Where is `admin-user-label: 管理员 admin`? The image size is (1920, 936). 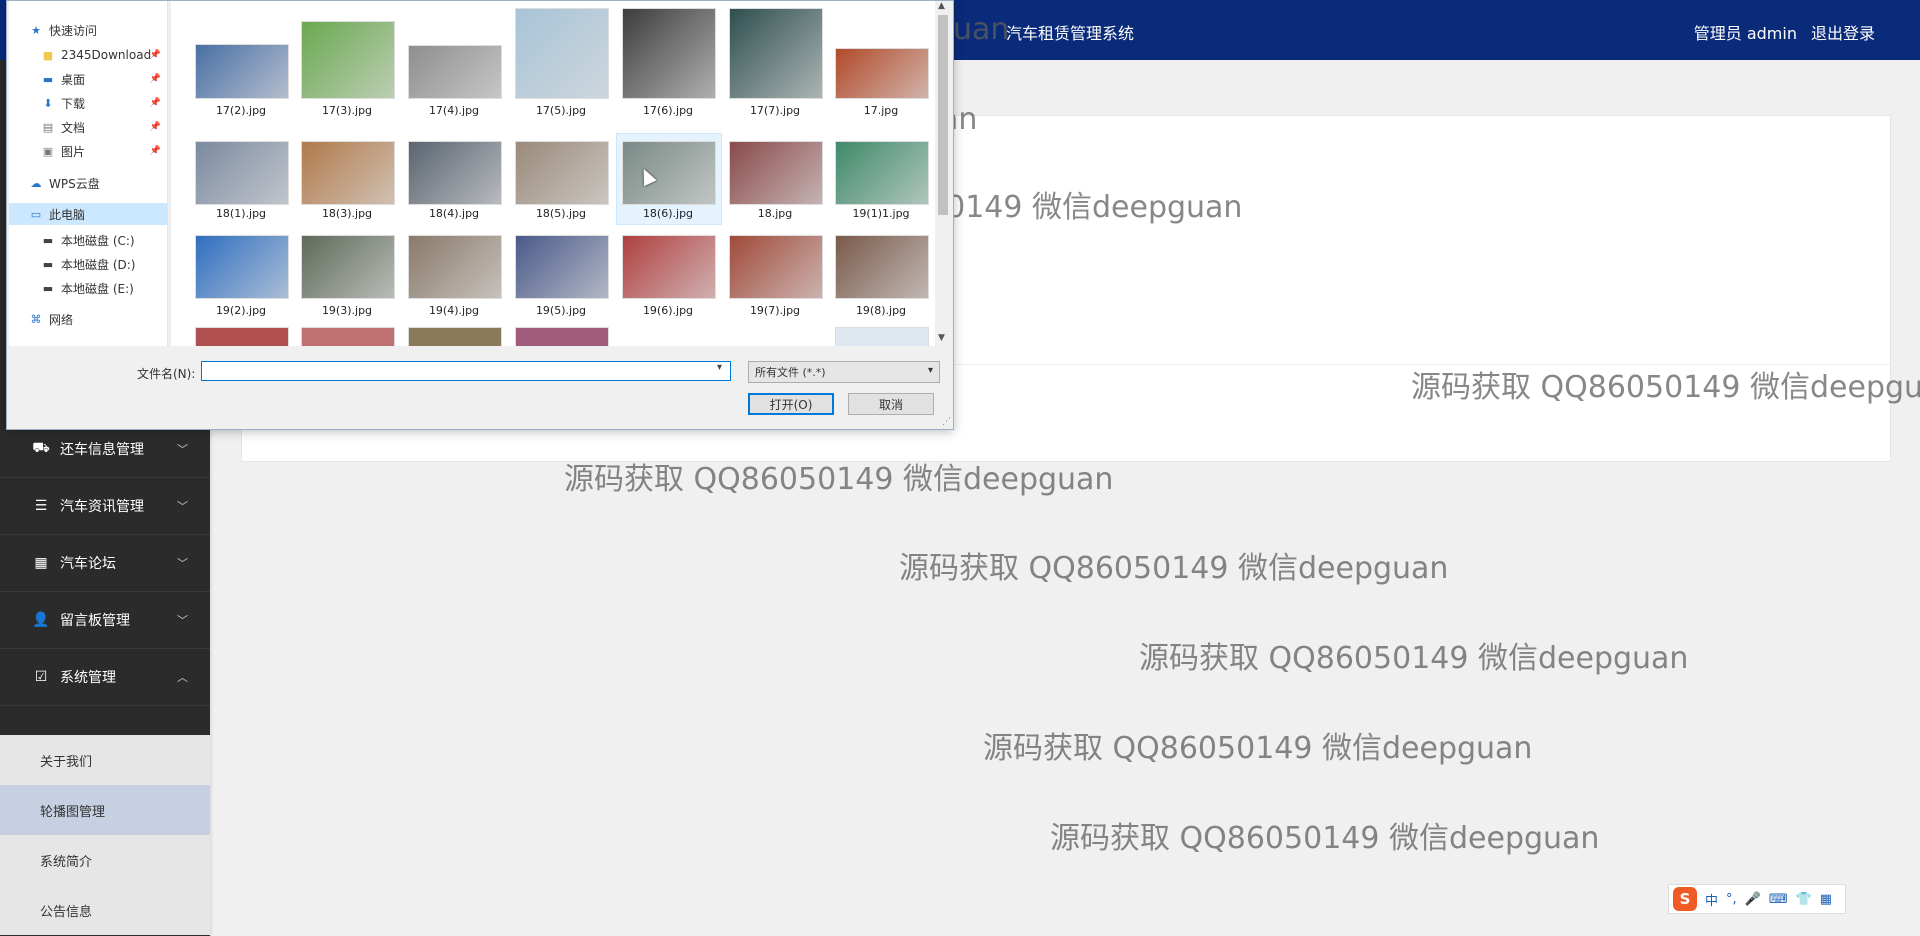 admin-user-label: 管理员 admin is located at coordinates (1745, 32).